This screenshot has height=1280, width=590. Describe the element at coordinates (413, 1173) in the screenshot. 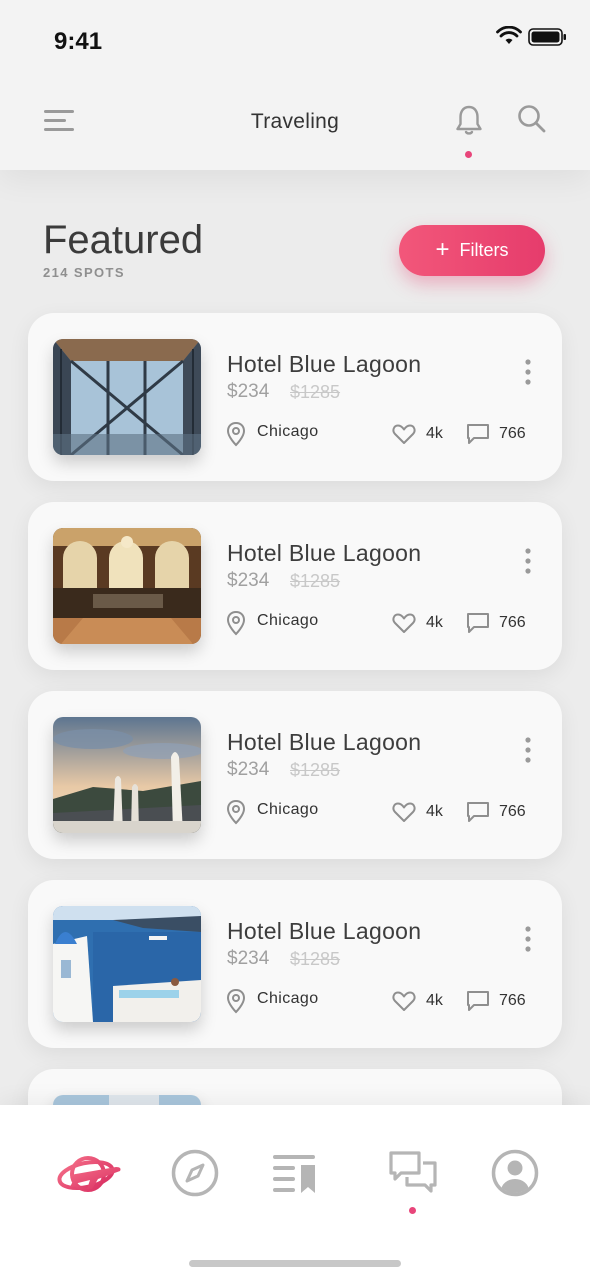

I see `chat-icon` at that location.